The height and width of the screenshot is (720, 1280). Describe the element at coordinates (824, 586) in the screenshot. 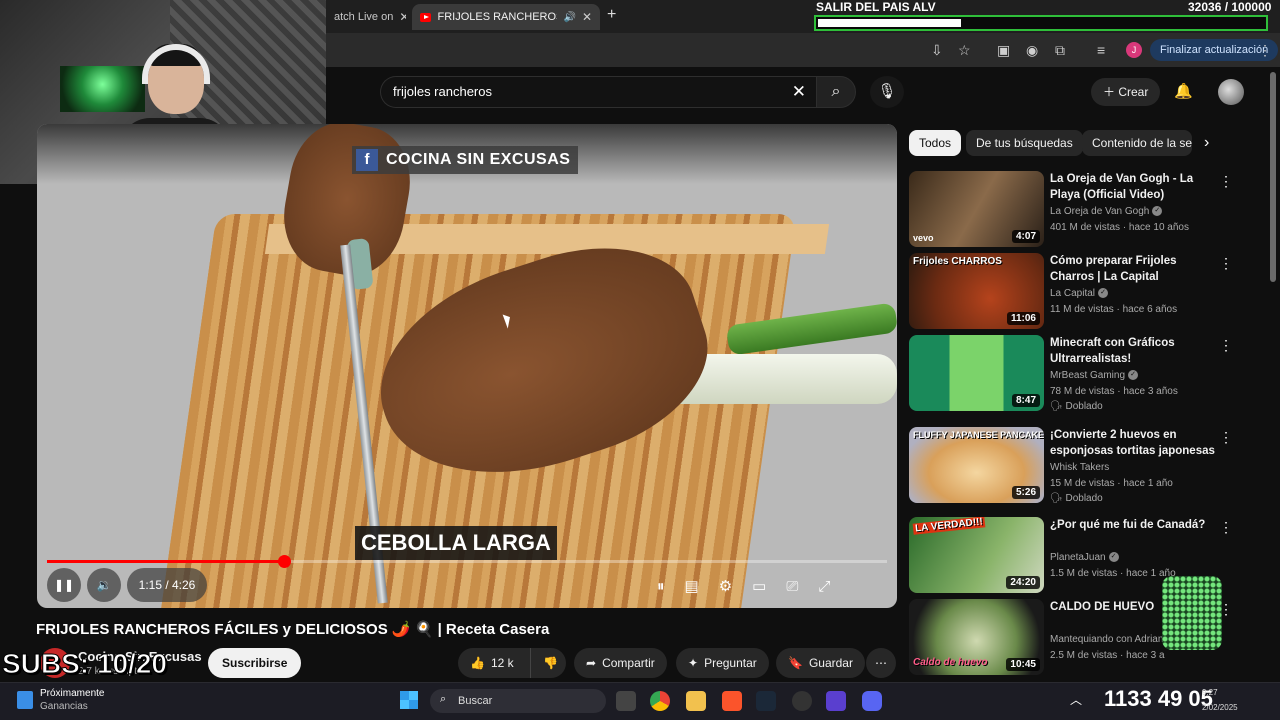

I see `fullscreen-icon: ⤢` at that location.